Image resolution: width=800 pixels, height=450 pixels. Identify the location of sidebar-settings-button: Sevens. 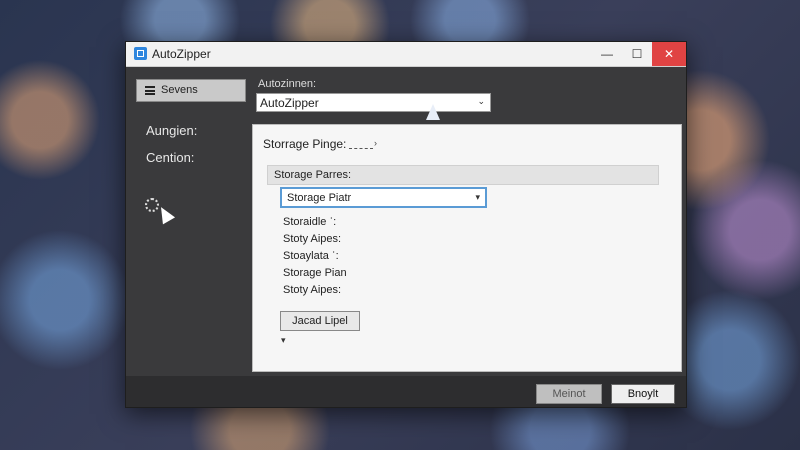
(191, 90).